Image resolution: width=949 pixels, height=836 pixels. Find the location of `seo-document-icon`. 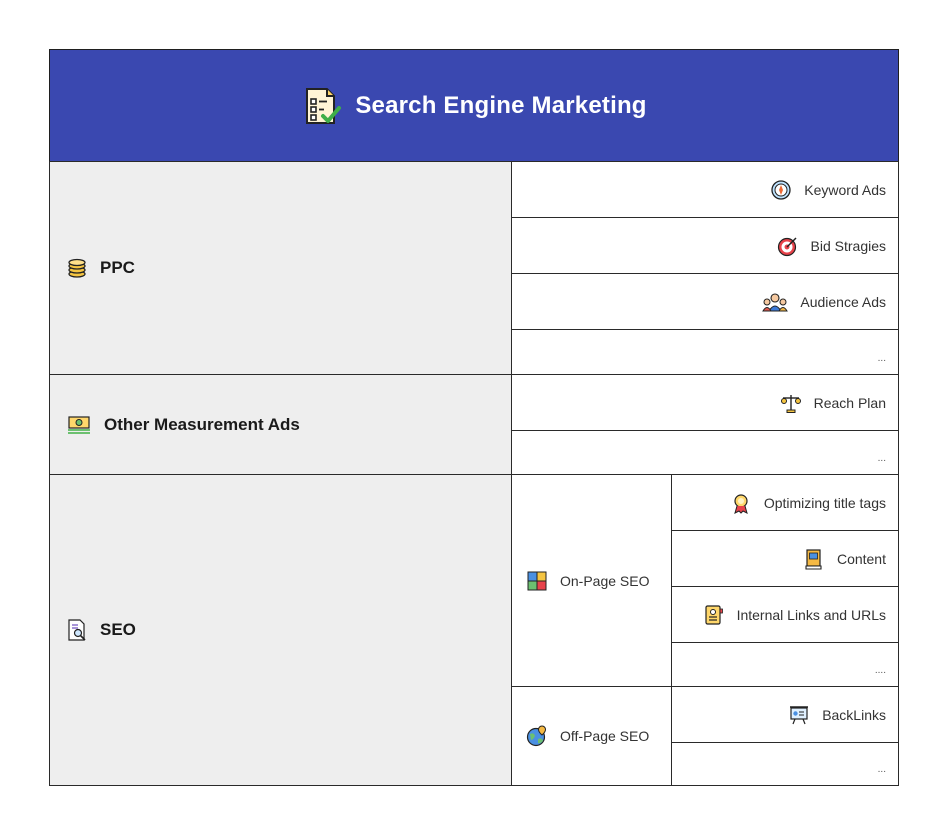

seo-document-icon is located at coordinates (77, 630).